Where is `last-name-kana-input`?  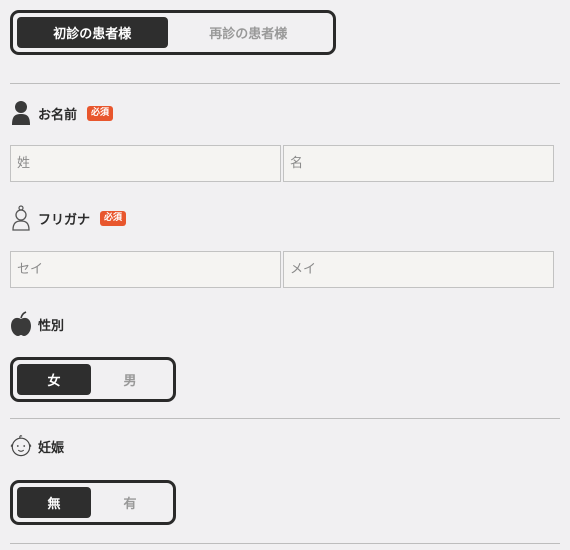 last-name-kana-input is located at coordinates (145, 269).